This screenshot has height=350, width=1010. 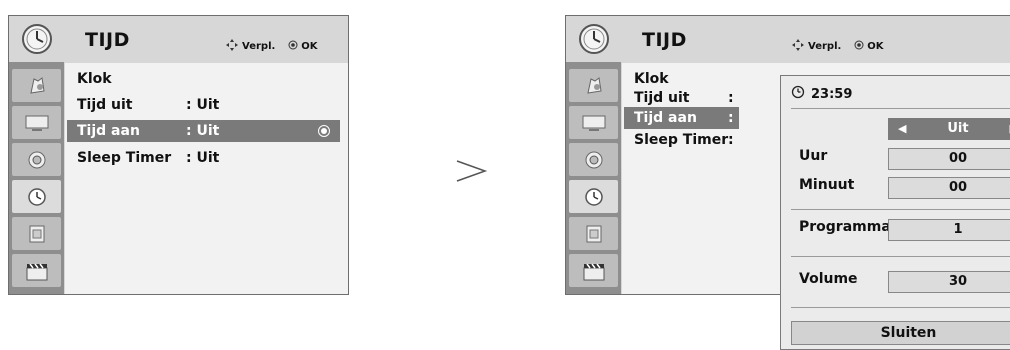 I want to click on current-time: 23:59, so click(x=821, y=94).